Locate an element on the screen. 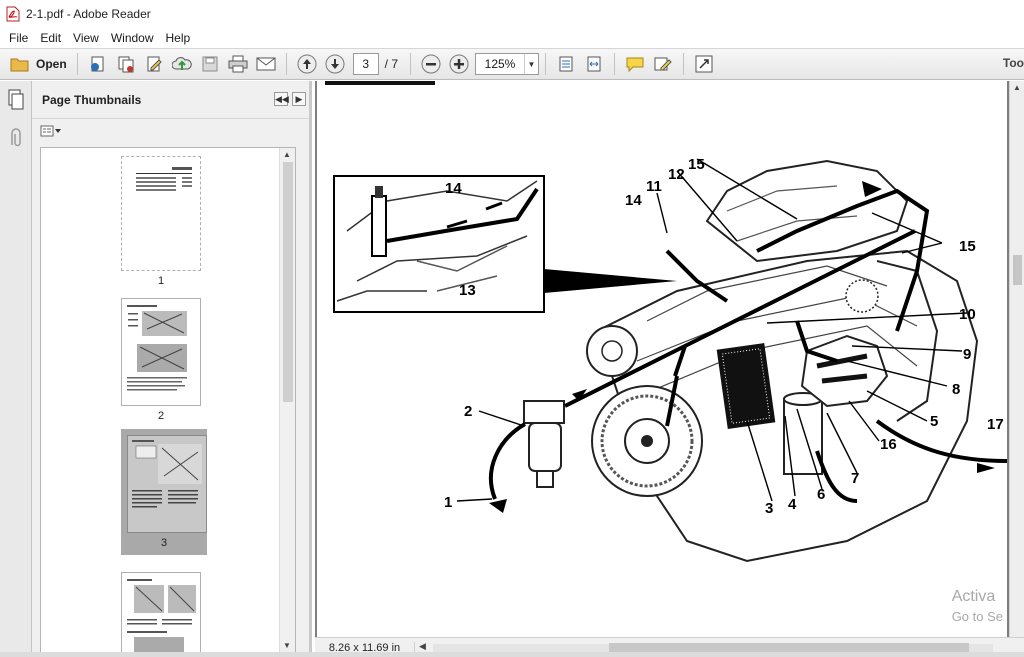  toolbar: Open 3 / 7 125% ▼ Too is located at coordinates (512, 64).